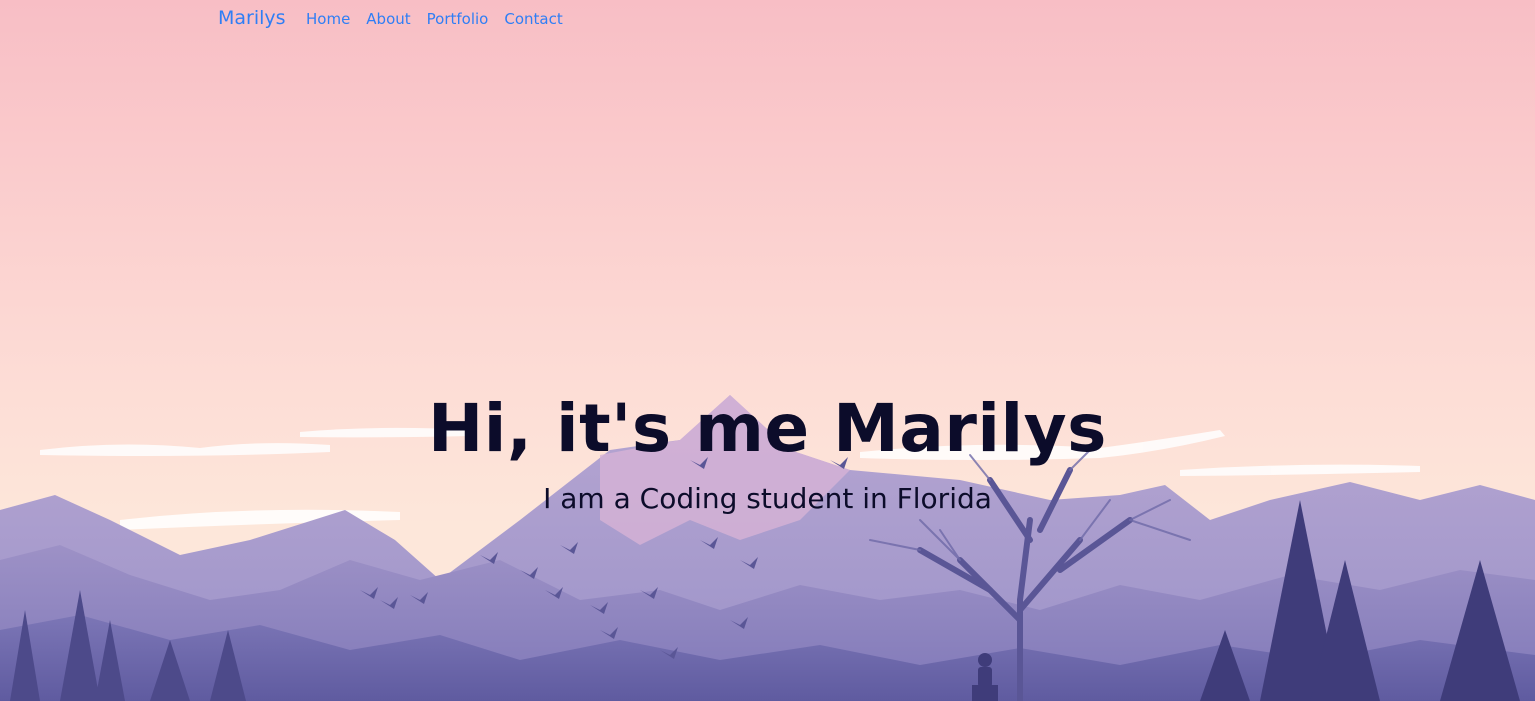  What do you see at coordinates (767, 498) in the screenshot?
I see `hero-subtitle: I am a Coding student in Florida` at bounding box center [767, 498].